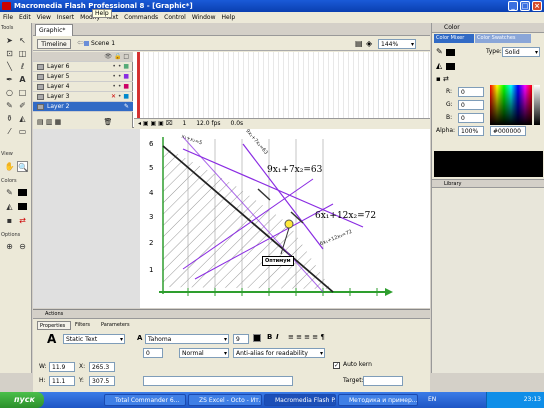  I want to click on start-button: пуск, so click(22, 400).